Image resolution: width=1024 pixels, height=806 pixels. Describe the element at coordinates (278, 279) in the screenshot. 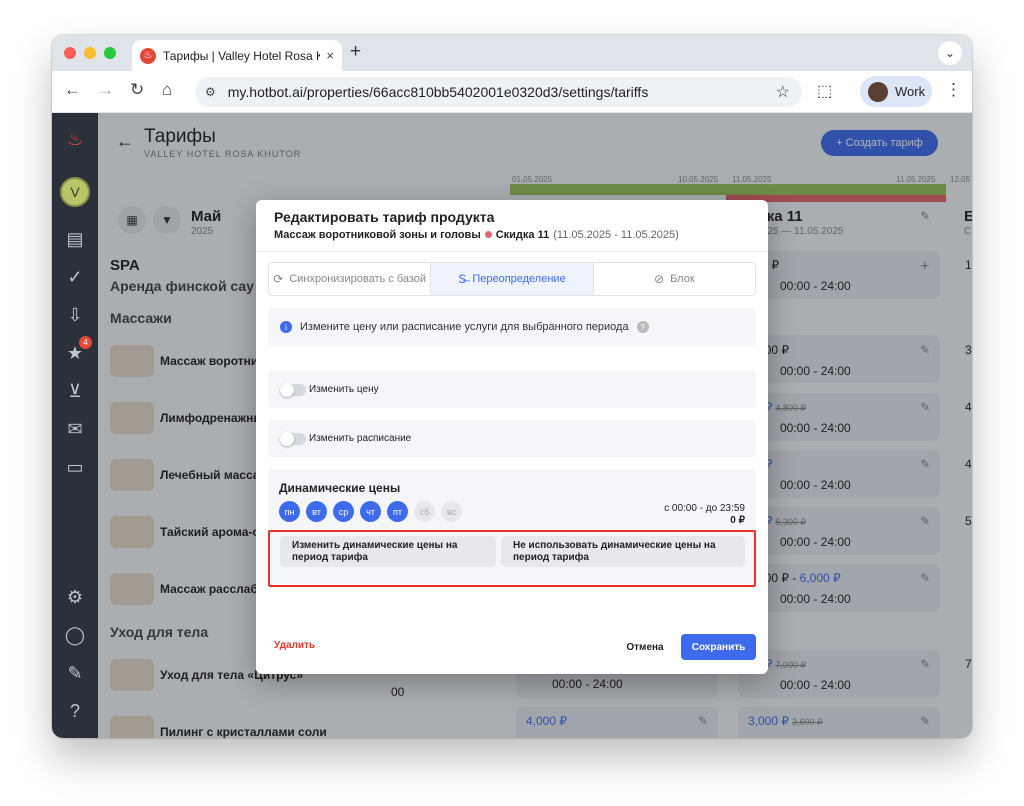

I see `sync-icon: ⟳` at that location.